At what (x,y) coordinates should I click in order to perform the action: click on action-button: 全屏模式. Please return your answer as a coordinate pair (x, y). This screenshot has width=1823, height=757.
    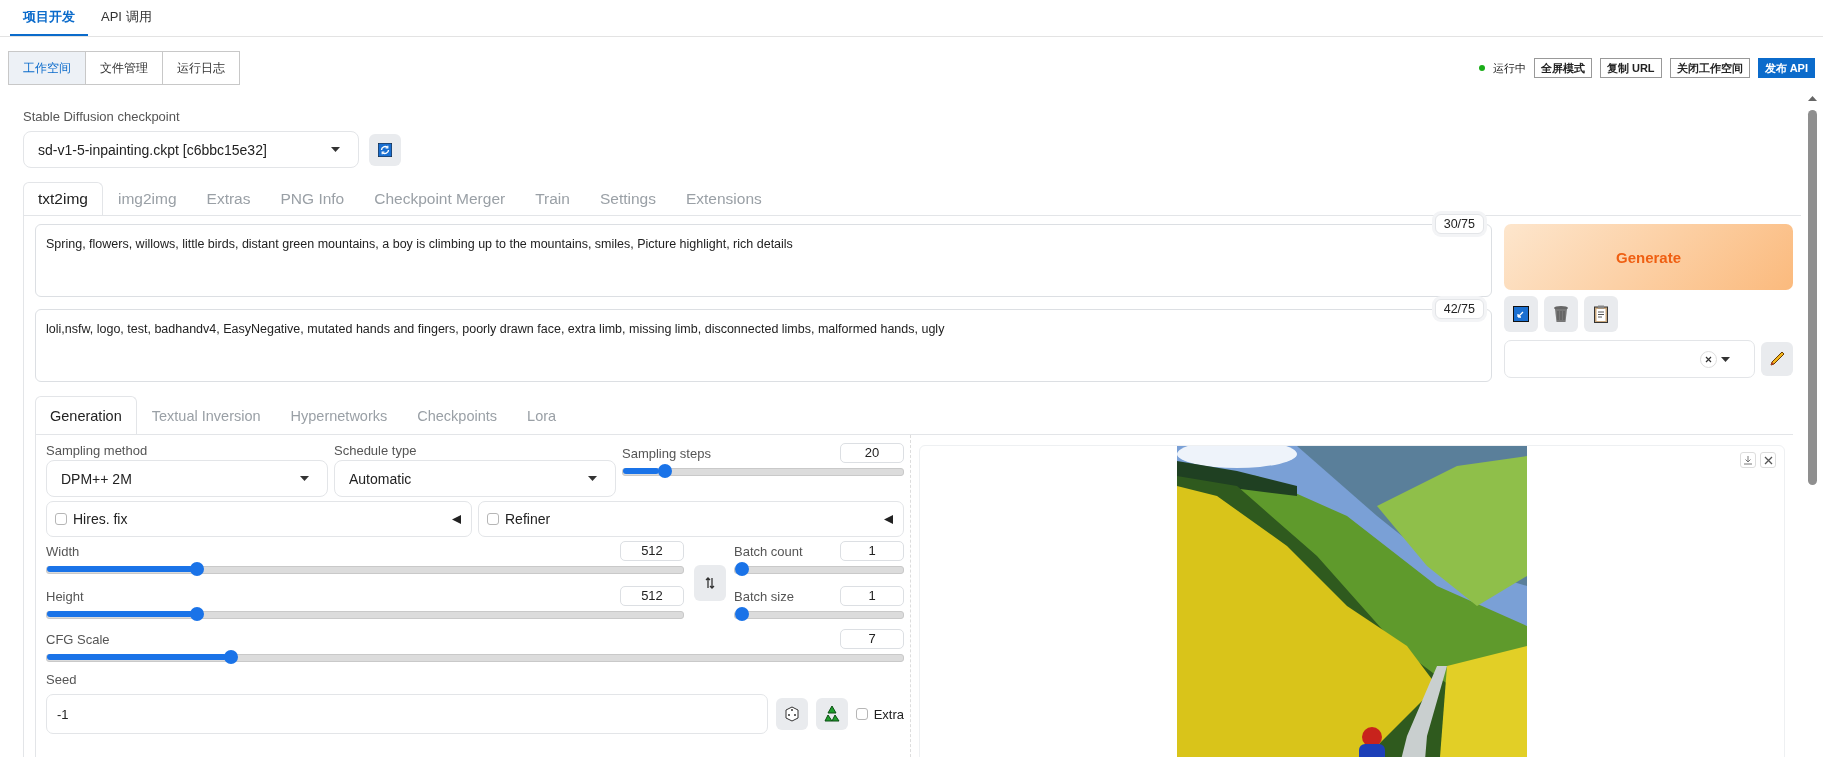
    Looking at the image, I should click on (1562, 68).